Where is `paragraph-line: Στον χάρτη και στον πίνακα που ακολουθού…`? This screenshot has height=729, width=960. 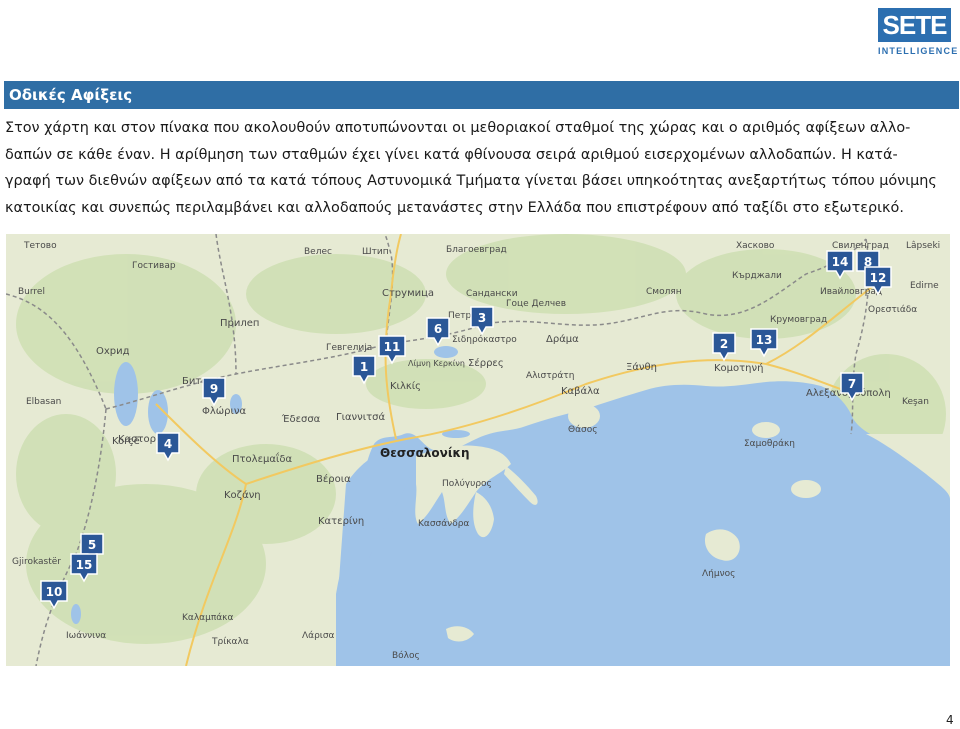
paragraph-line: Στον χάρτη και στον πίνακα που ακολουθού… is located at coordinates (458, 128).